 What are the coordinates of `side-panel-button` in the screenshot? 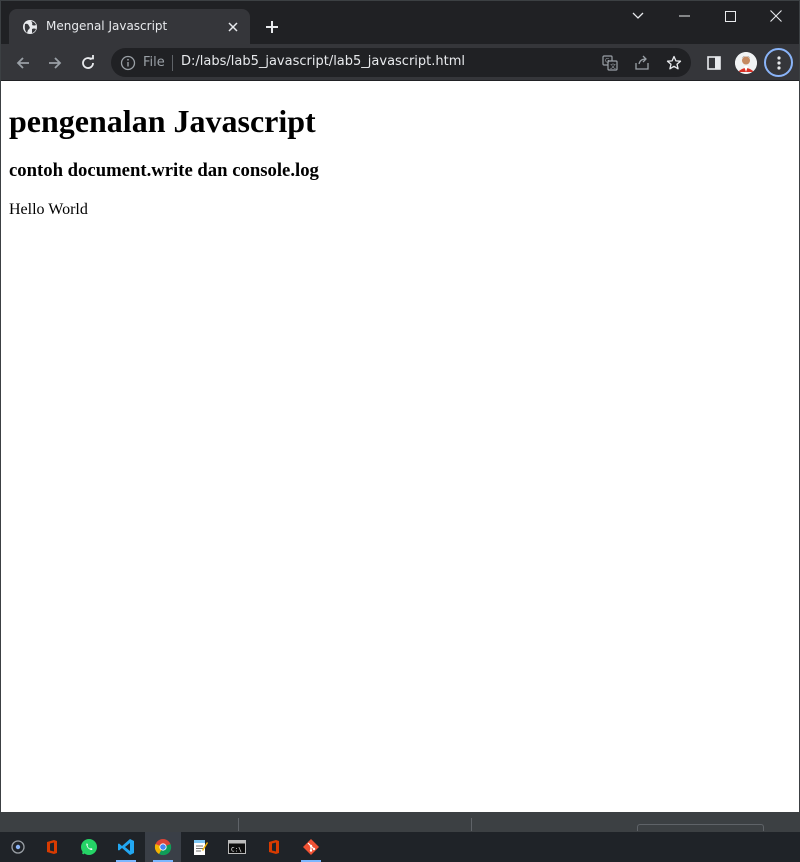 It's located at (714, 63).